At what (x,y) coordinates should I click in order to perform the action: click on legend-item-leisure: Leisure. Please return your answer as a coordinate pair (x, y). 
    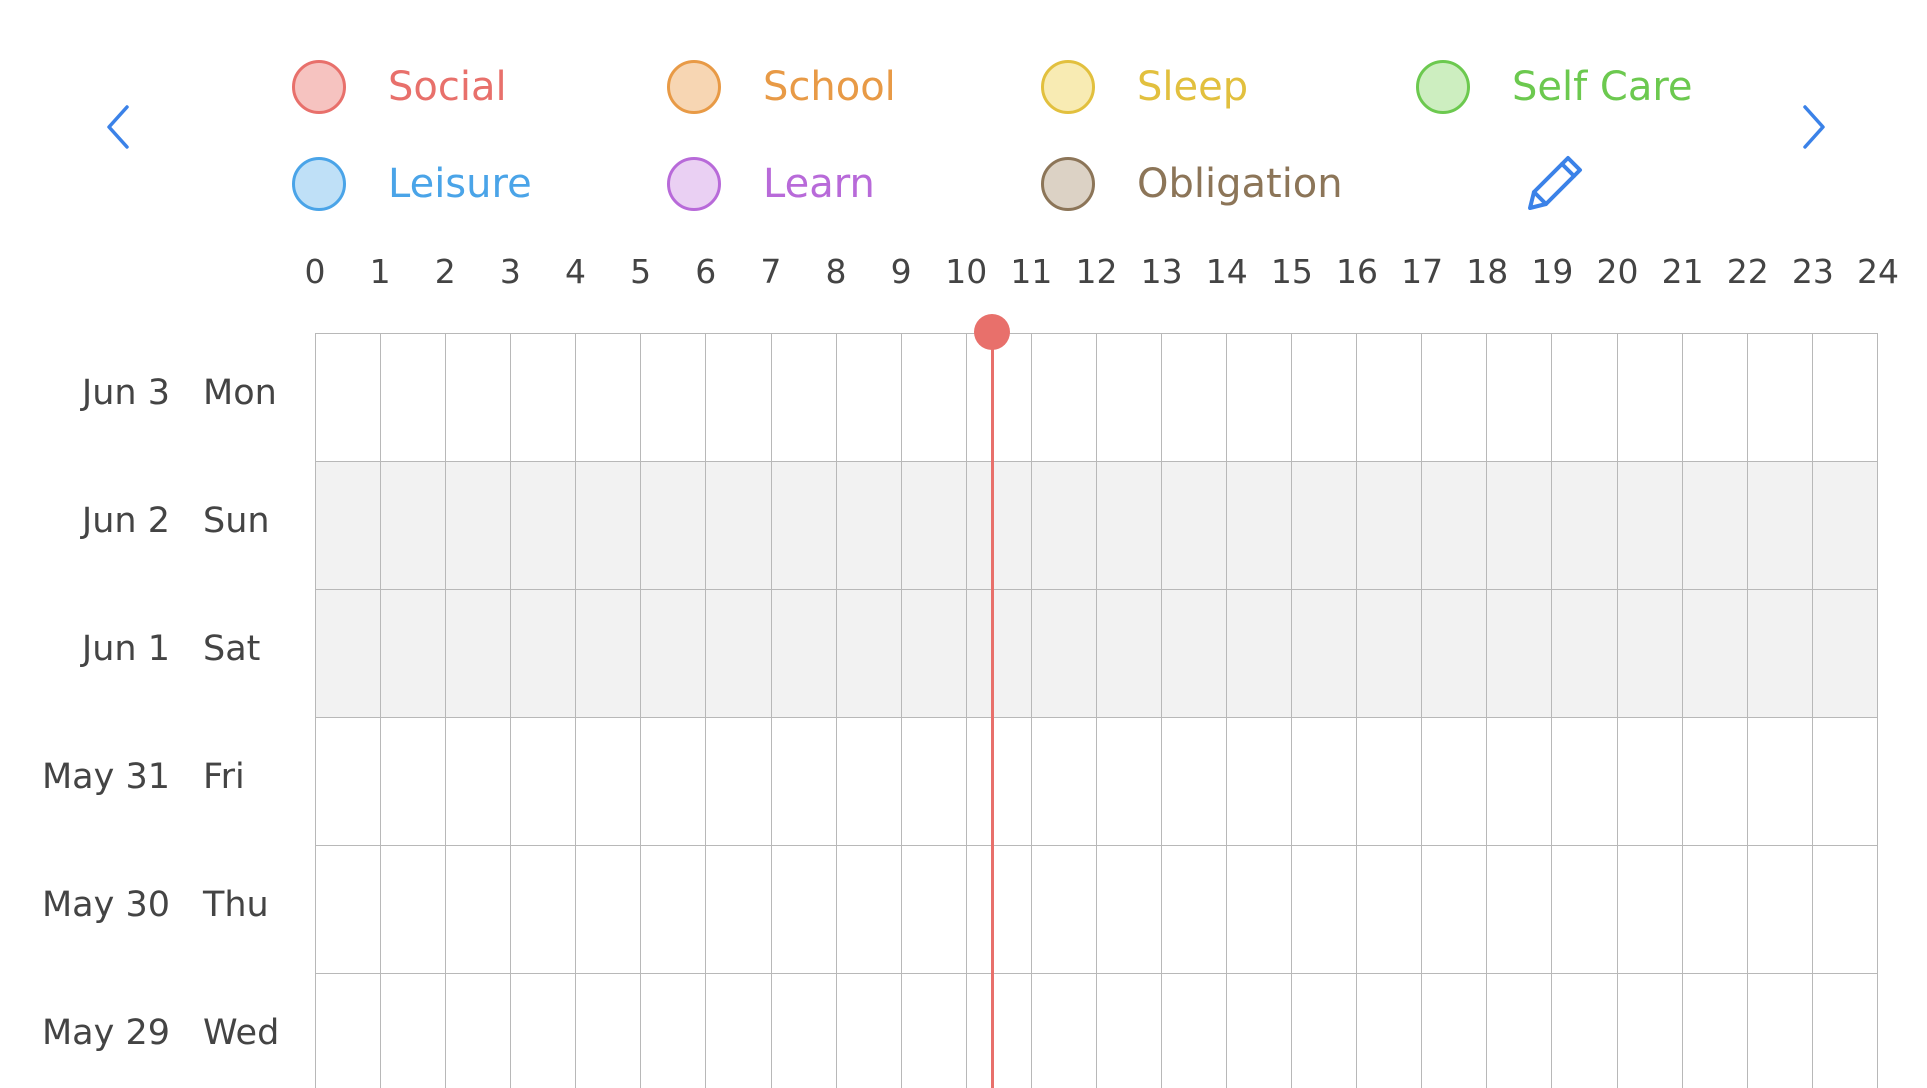
    Looking at the image, I should click on (412, 184).